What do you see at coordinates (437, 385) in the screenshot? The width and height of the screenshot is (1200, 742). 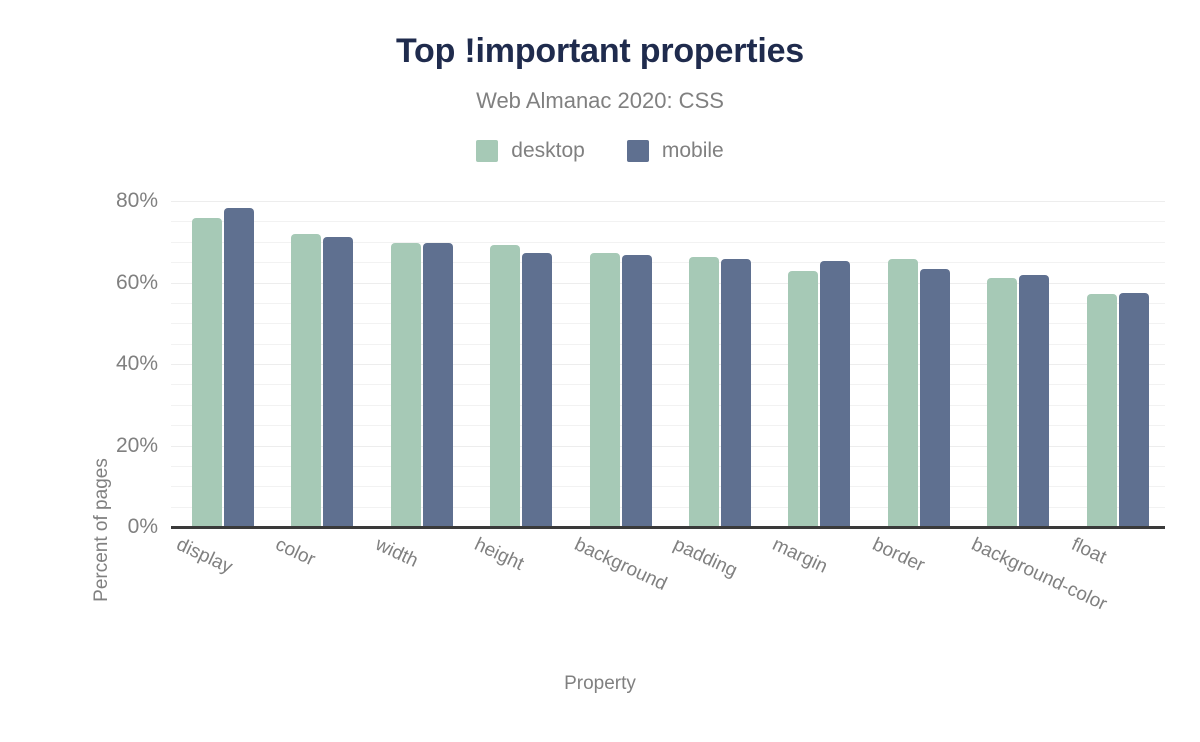 I see `bar-width-mobile` at bounding box center [437, 385].